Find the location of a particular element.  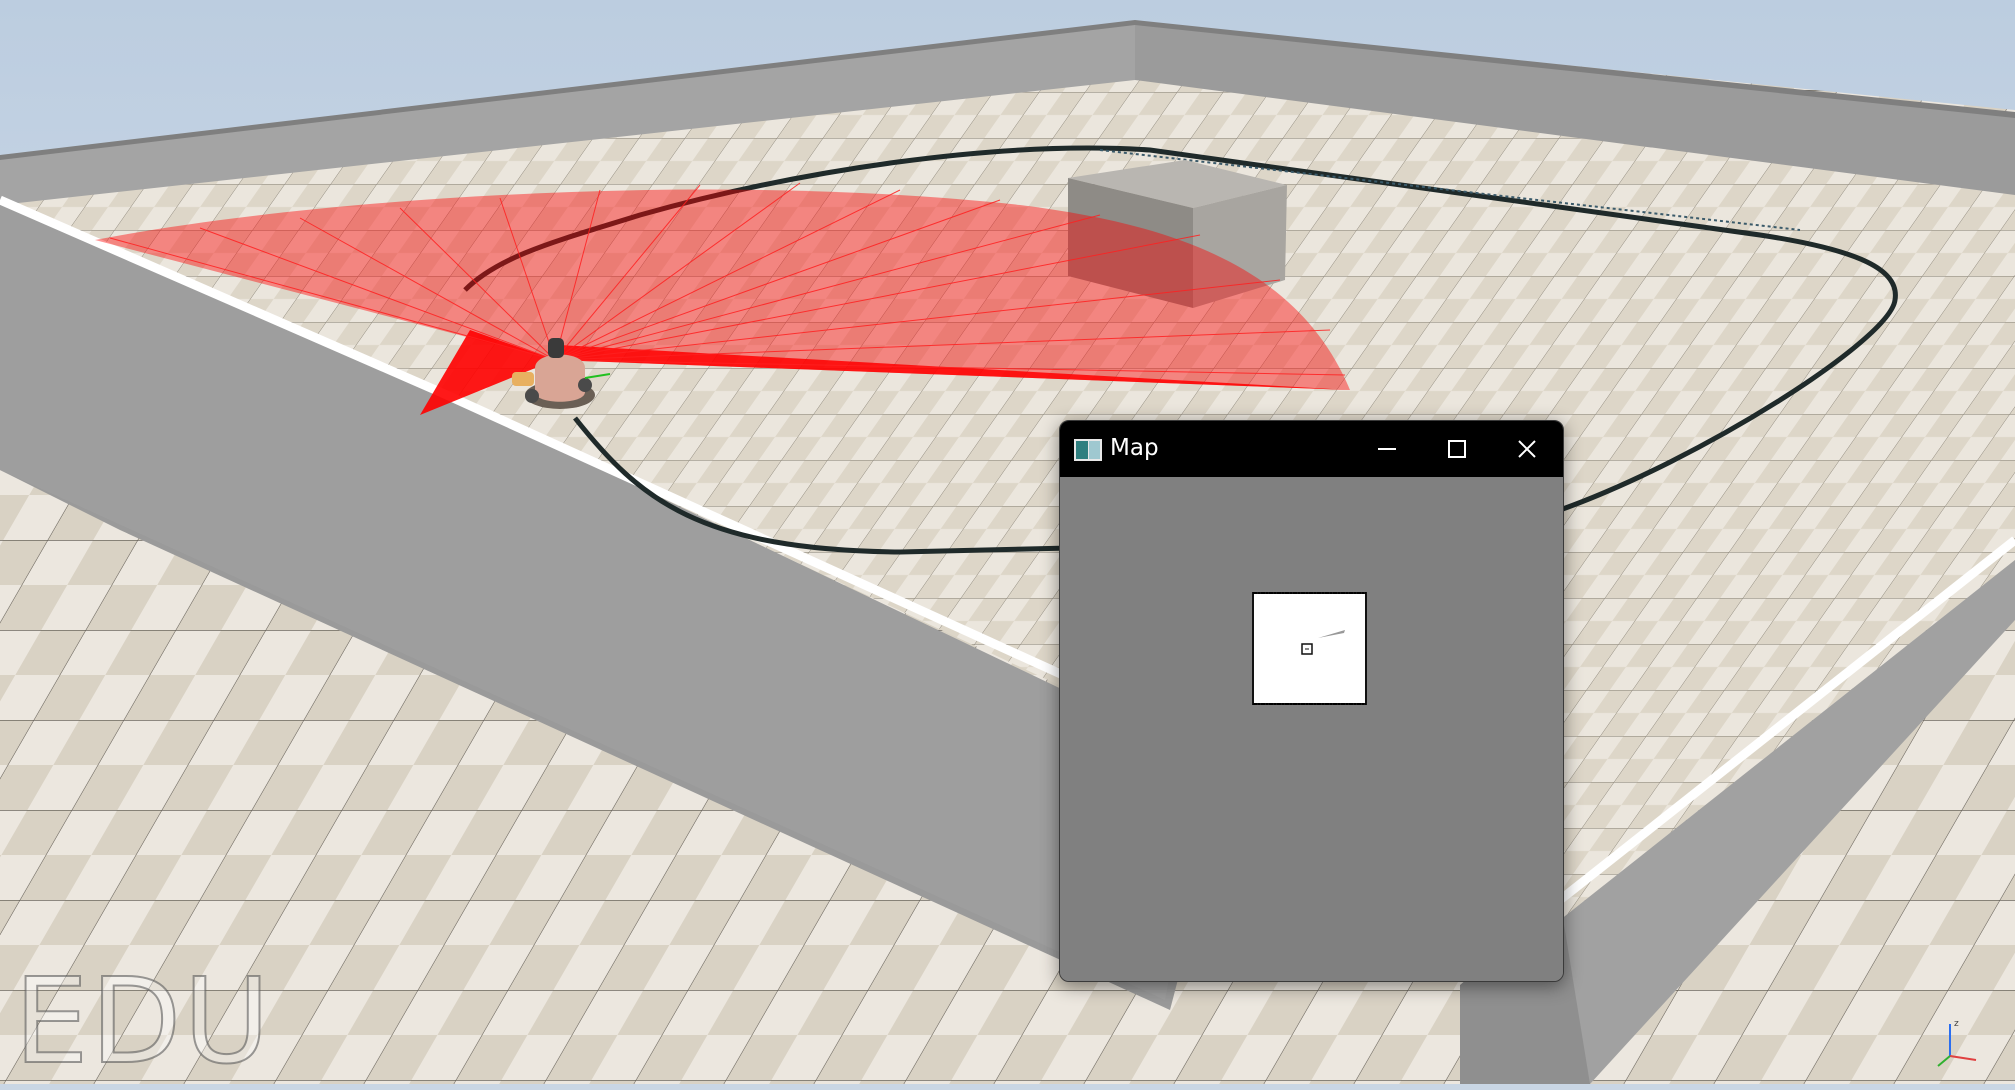

minimize-icon is located at coordinates (1387, 449).